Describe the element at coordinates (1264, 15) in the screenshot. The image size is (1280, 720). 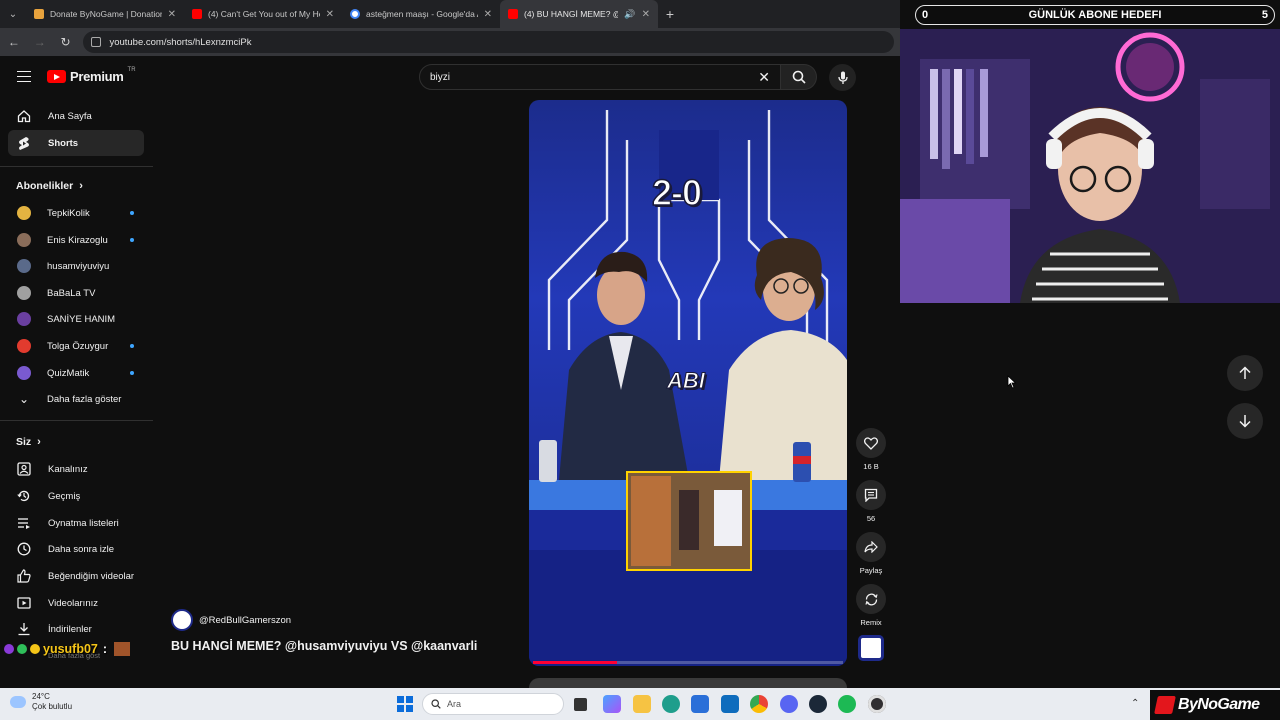
I see `goal-target: 5` at that location.